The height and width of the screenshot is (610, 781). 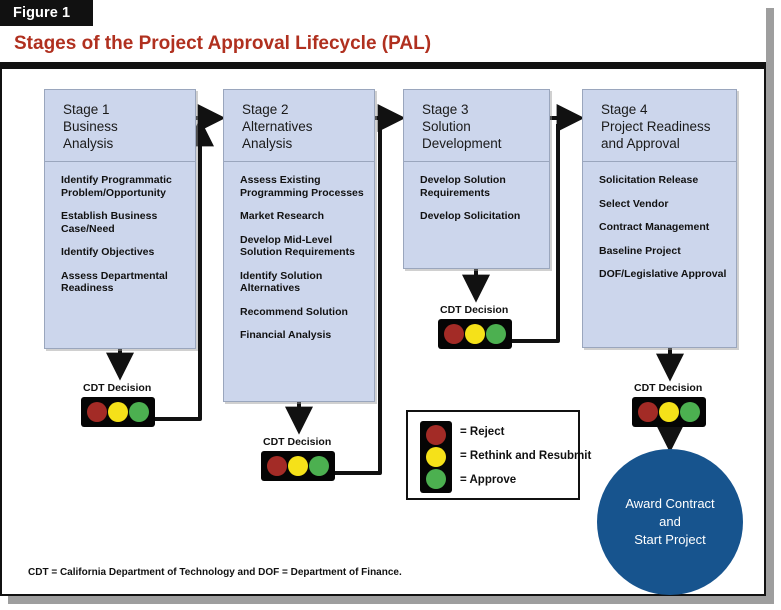 What do you see at coordinates (297, 442) in the screenshot?
I see `decision-label-2: CDT Decision` at bounding box center [297, 442].